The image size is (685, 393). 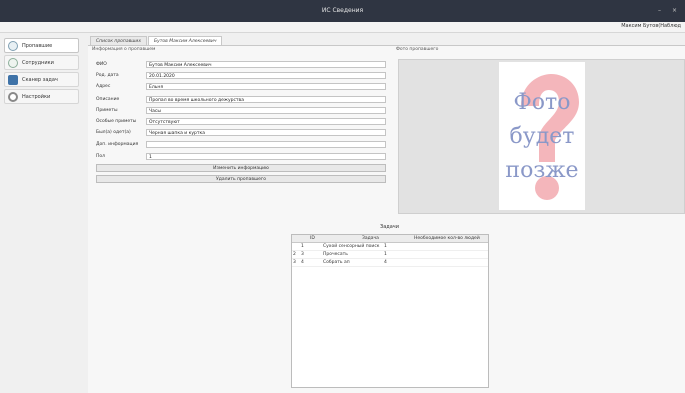 What do you see at coordinates (390, 247) in the screenshot?
I see `table-row: 1 Сухой сенсорный поиск 1` at bounding box center [390, 247].